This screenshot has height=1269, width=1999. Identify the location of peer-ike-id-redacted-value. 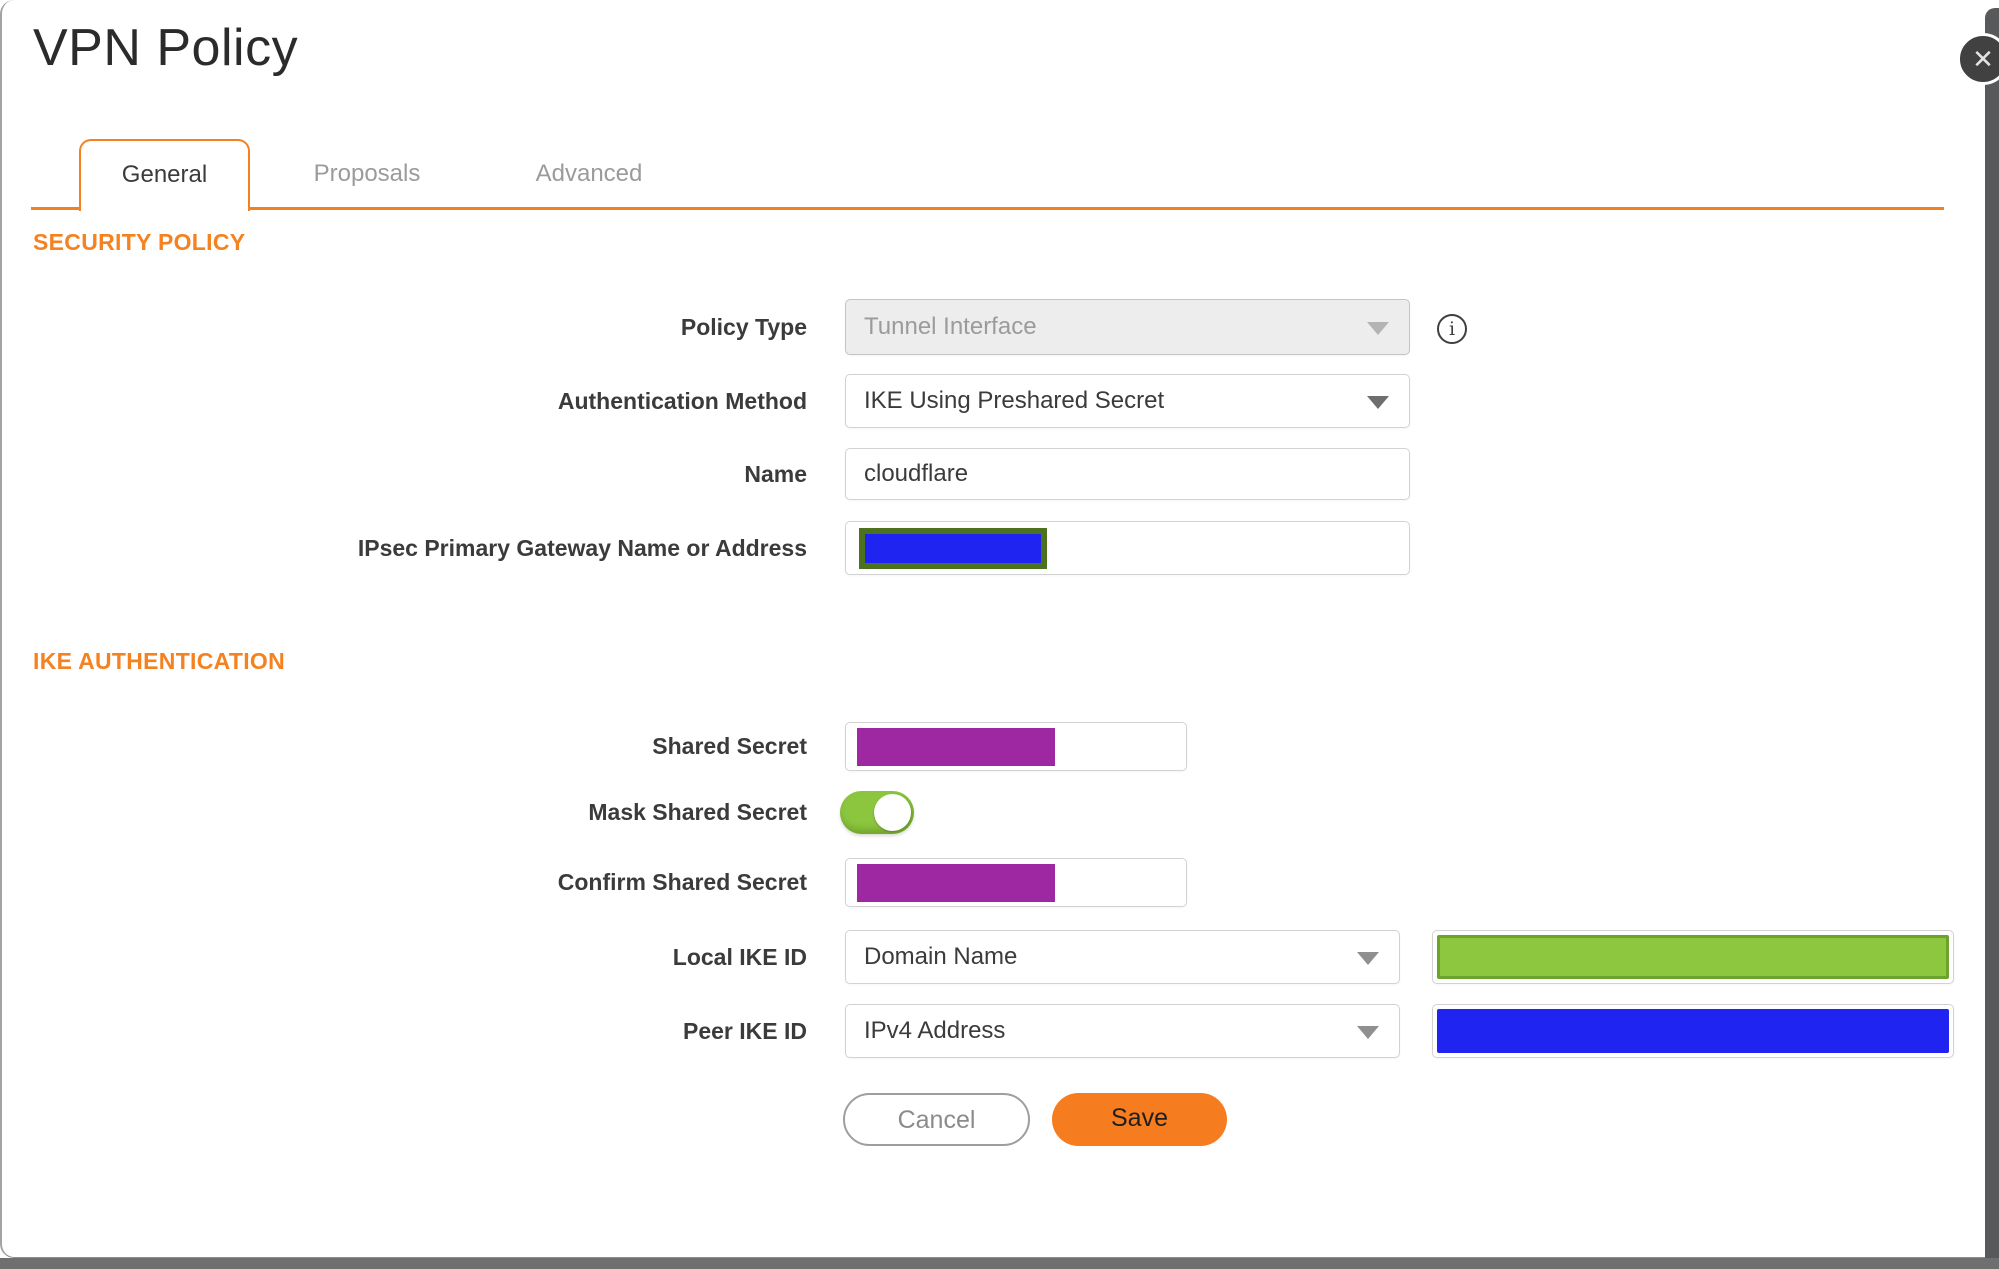
(1693, 1031).